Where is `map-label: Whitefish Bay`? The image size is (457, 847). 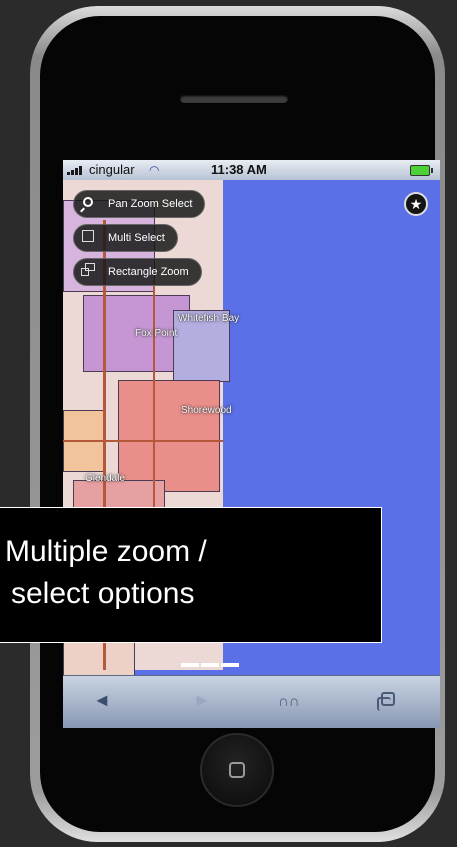
map-label: Whitefish Bay is located at coordinates (209, 318).